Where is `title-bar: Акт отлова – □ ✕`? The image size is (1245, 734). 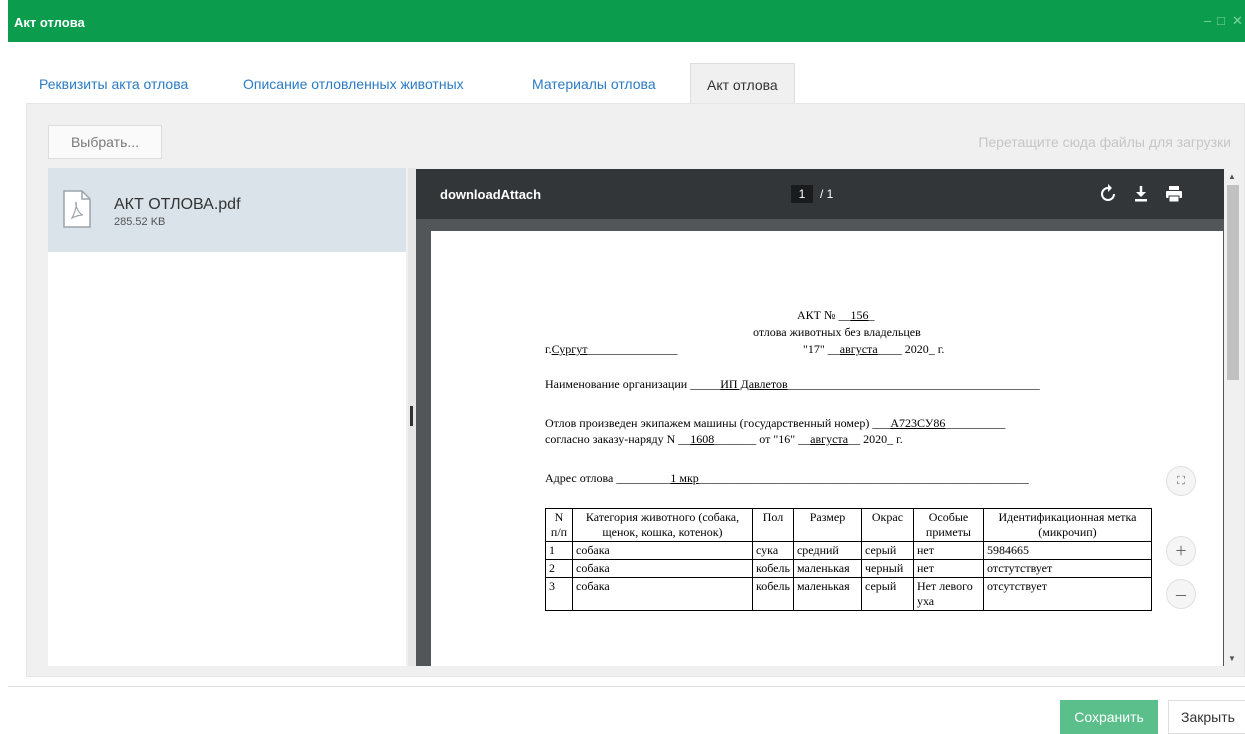 title-bar: Акт отлова – □ ✕ is located at coordinates (626, 21).